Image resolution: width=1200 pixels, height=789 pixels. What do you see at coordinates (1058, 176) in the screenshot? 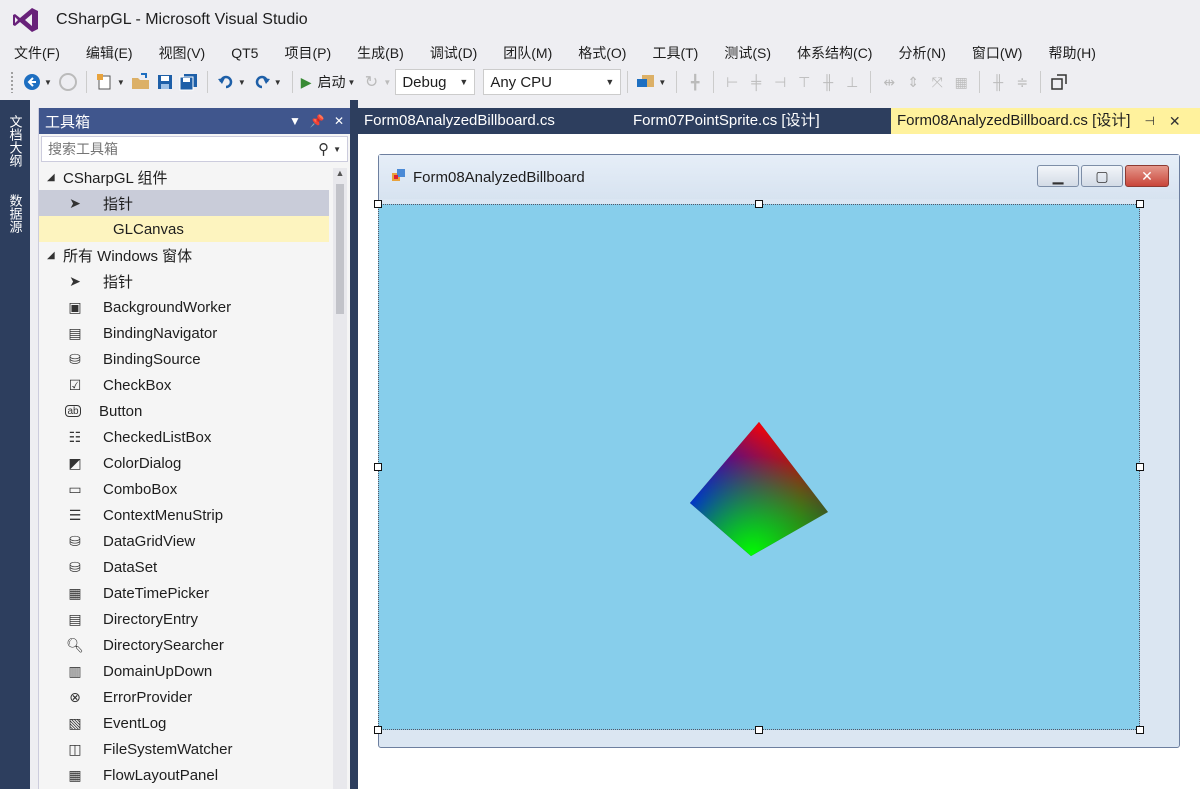
I see `minimize-icon: ▁` at bounding box center [1058, 176].